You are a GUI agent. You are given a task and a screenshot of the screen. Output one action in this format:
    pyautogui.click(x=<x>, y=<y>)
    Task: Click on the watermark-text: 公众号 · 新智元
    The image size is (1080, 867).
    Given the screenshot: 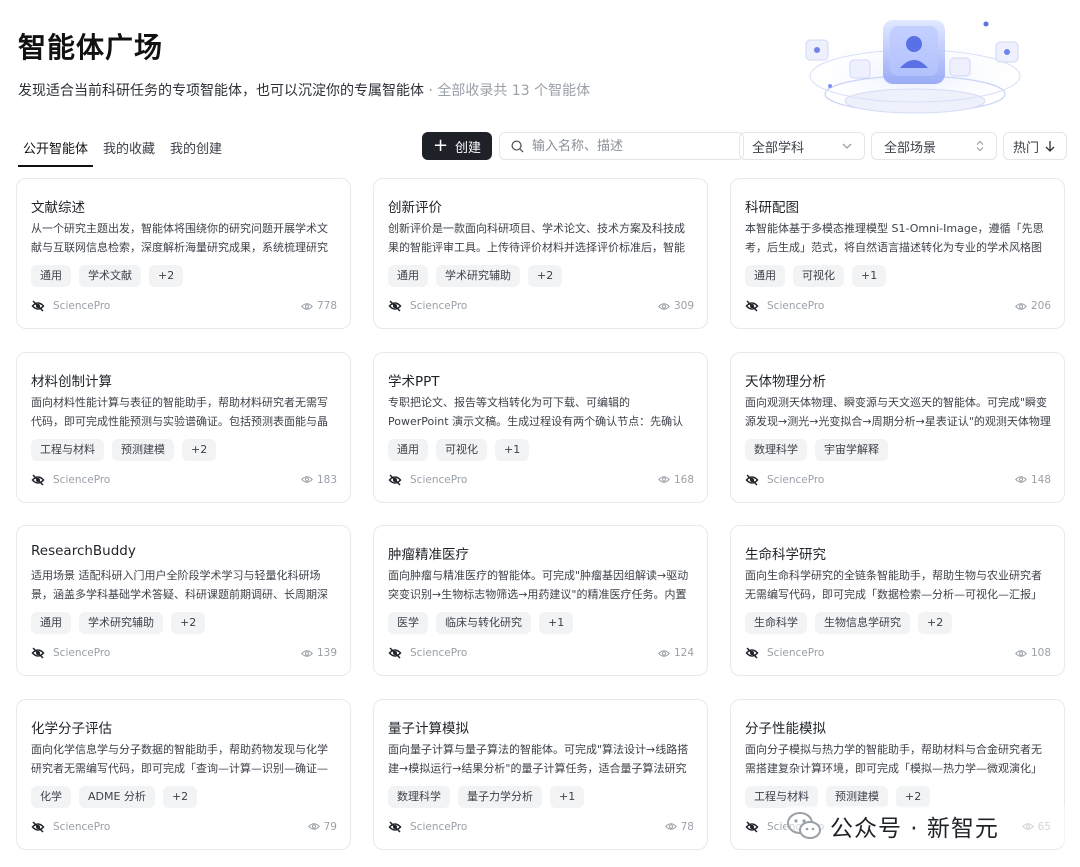 What is the action you would take?
    pyautogui.click(x=914, y=829)
    